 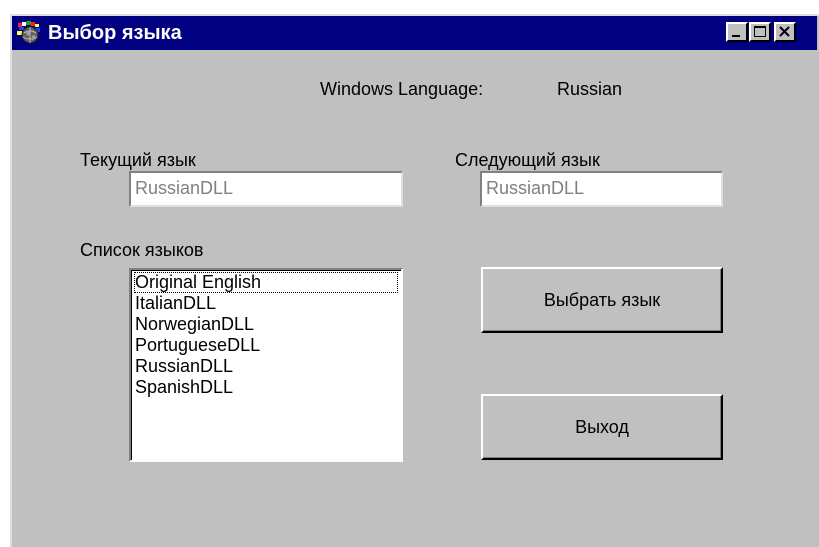 What do you see at coordinates (785, 32) in the screenshot?
I see `close-button` at bounding box center [785, 32].